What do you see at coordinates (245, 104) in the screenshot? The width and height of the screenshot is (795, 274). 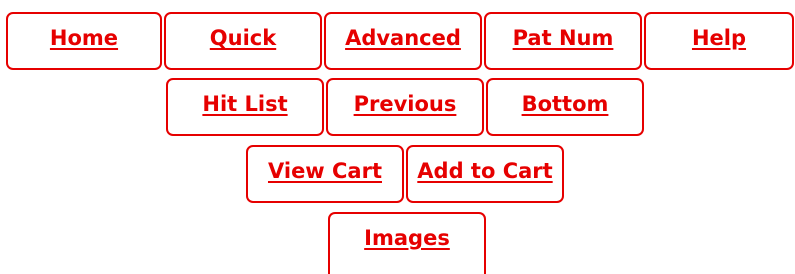 I see `hit-list-button-label: Hit List` at bounding box center [245, 104].